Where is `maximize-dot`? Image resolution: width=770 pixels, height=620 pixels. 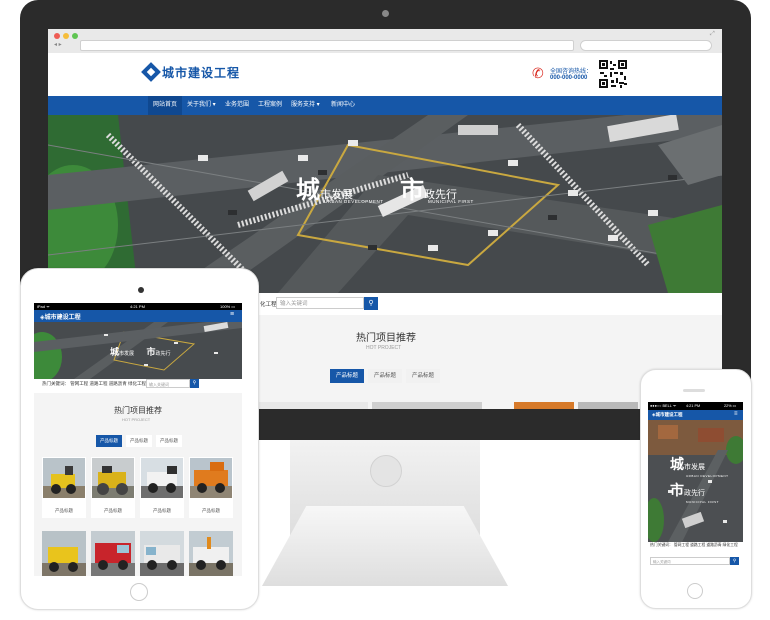
maximize-dot is located at coordinates (75, 36).